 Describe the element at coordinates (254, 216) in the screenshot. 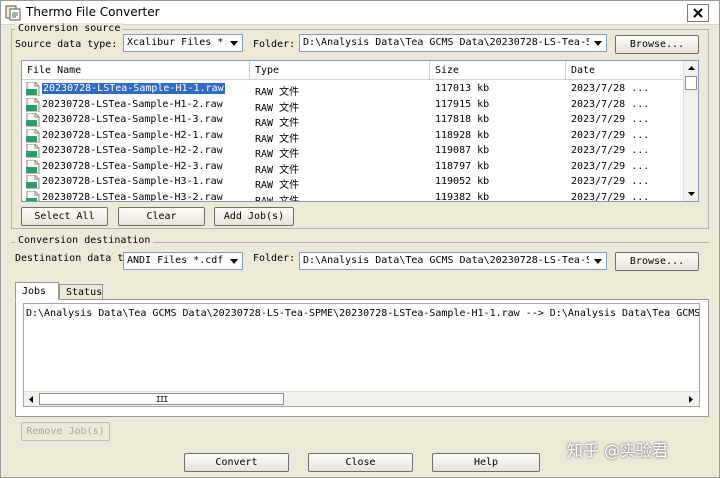

I see `add-job-button: Add Job(s)` at that location.